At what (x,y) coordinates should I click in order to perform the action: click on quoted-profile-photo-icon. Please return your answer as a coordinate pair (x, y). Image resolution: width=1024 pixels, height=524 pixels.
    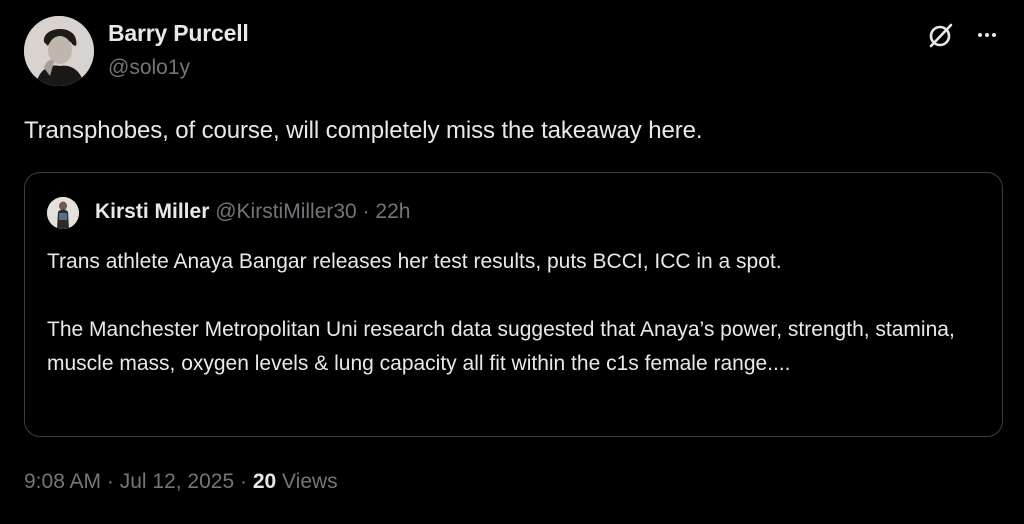
    Looking at the image, I should click on (63, 213).